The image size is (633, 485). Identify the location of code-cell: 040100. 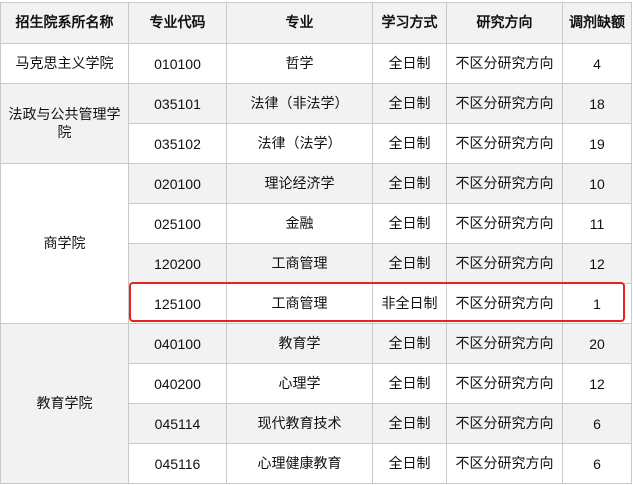
(177, 343).